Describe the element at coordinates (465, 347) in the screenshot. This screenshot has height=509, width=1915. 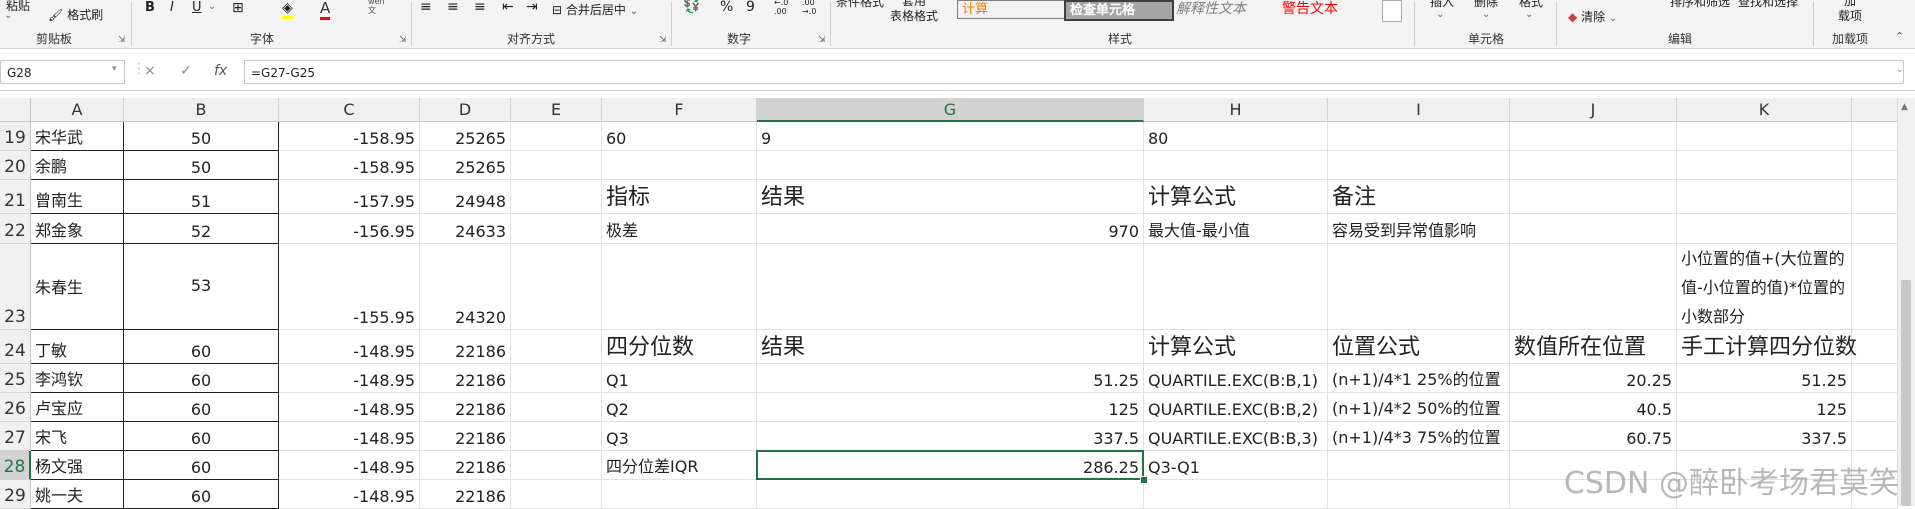
I see `cell-d24: 22186` at that location.